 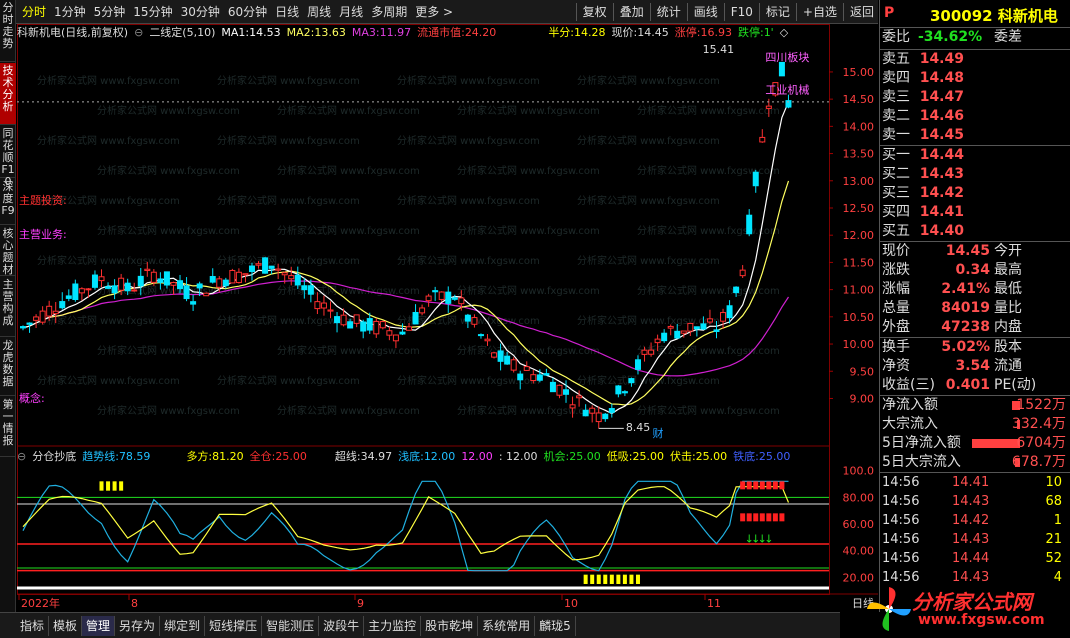 What do you see at coordinates (480, 32) in the screenshot?
I see `float-value: 24.20` at bounding box center [480, 32].